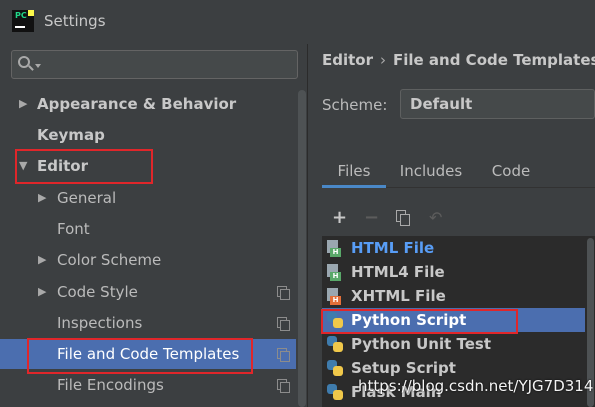 This screenshot has width=595, height=407. I want to click on sidebar-item-label: Keymap, so click(71, 135).